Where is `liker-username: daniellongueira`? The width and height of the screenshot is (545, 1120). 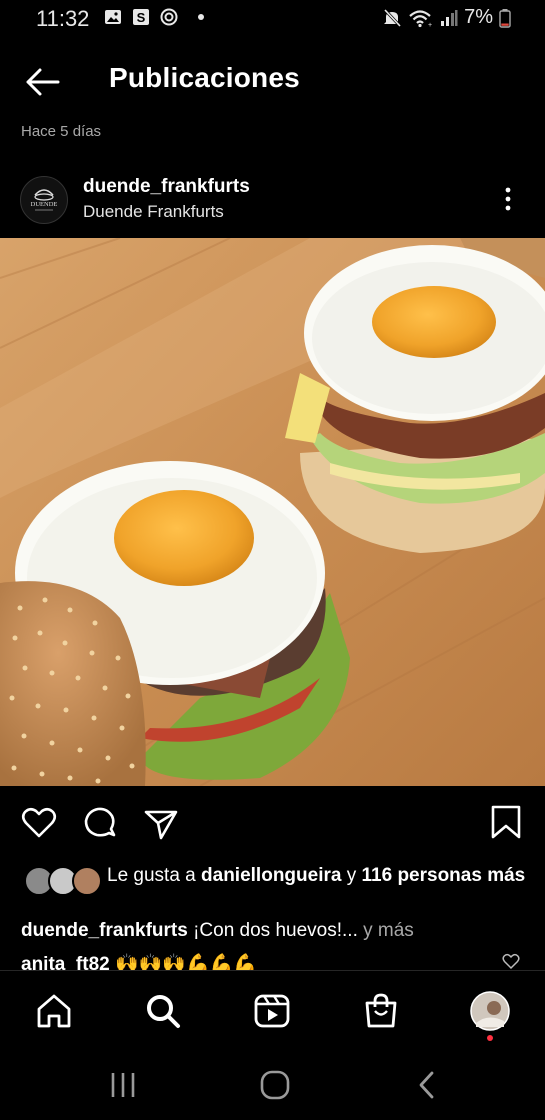 liker-username: daniellongueira is located at coordinates (271, 875).